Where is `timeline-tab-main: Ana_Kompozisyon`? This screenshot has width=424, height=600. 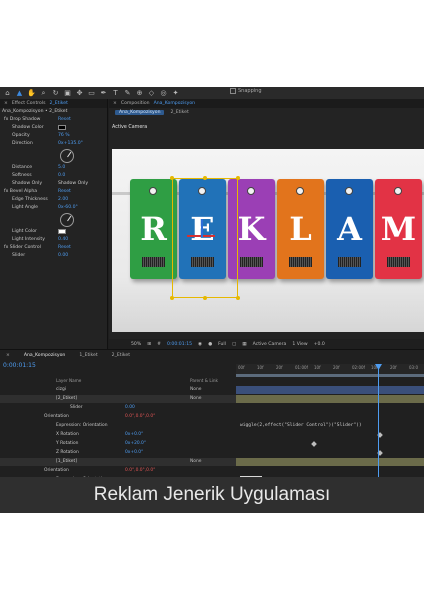
timeline-tab-main: Ana_Kompozisyon is located at coordinates (44, 355).